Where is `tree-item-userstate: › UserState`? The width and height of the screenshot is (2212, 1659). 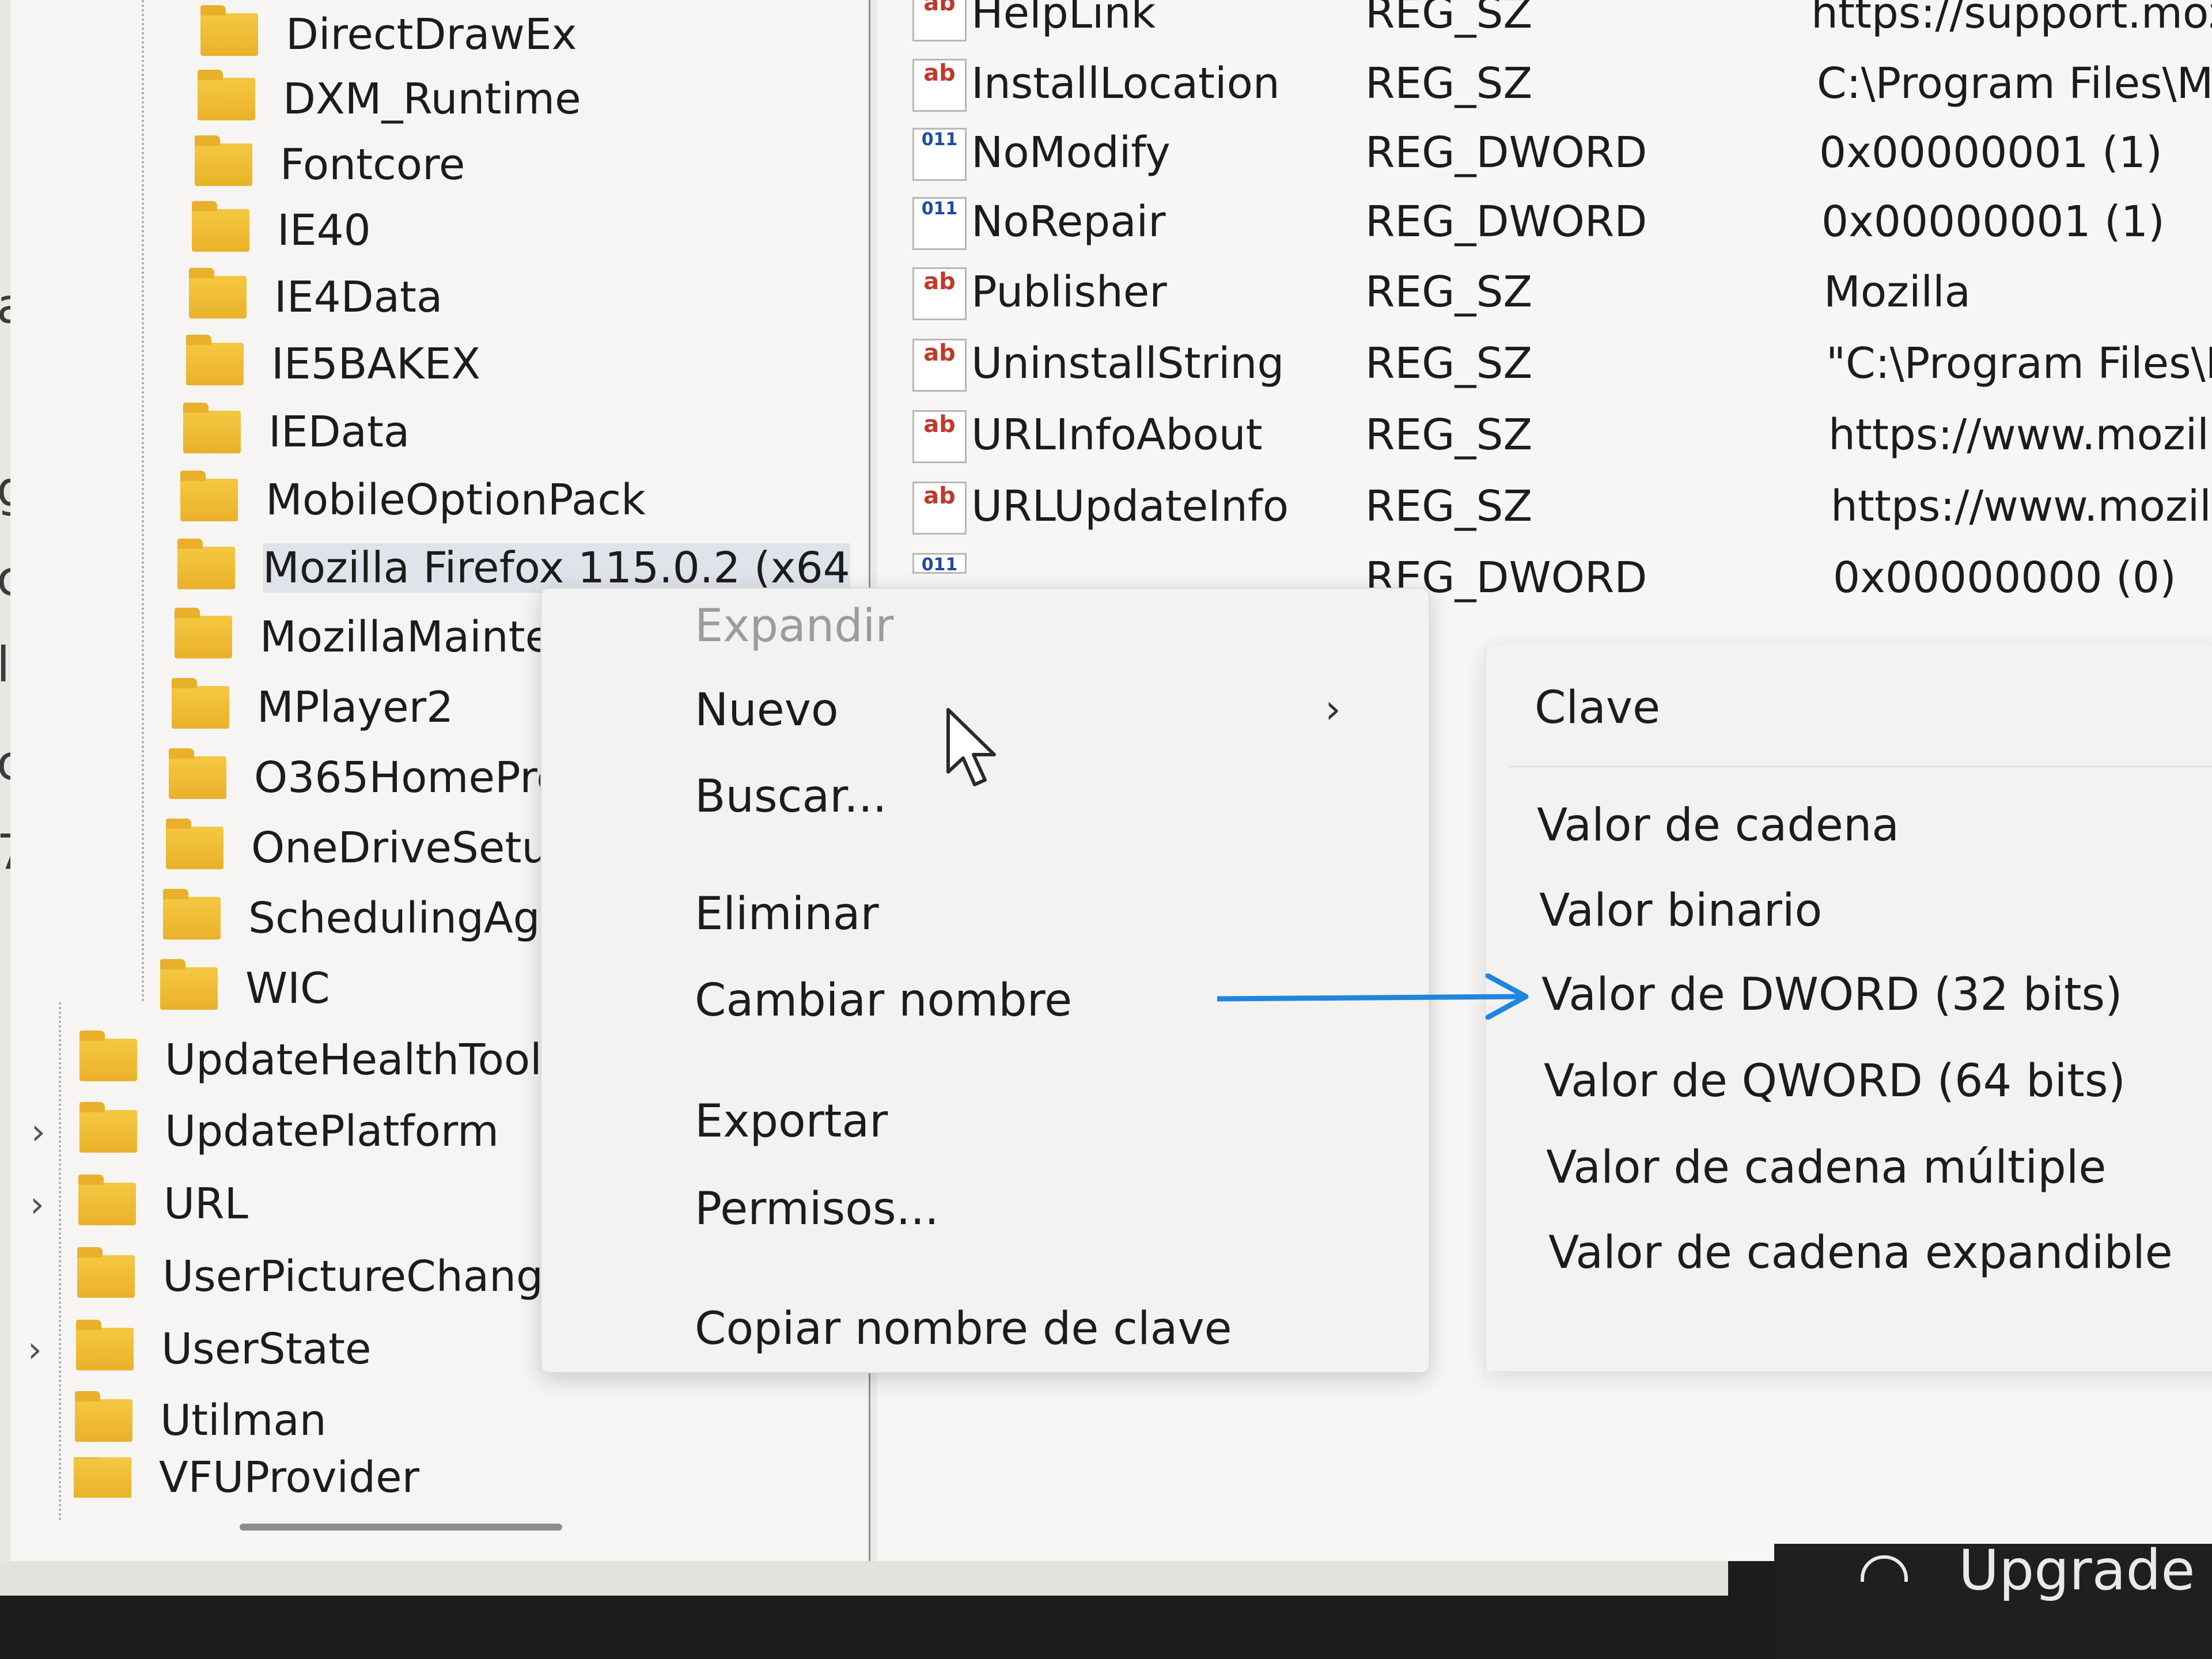
tree-item-userstate: › UserState is located at coordinates (200, 1349).